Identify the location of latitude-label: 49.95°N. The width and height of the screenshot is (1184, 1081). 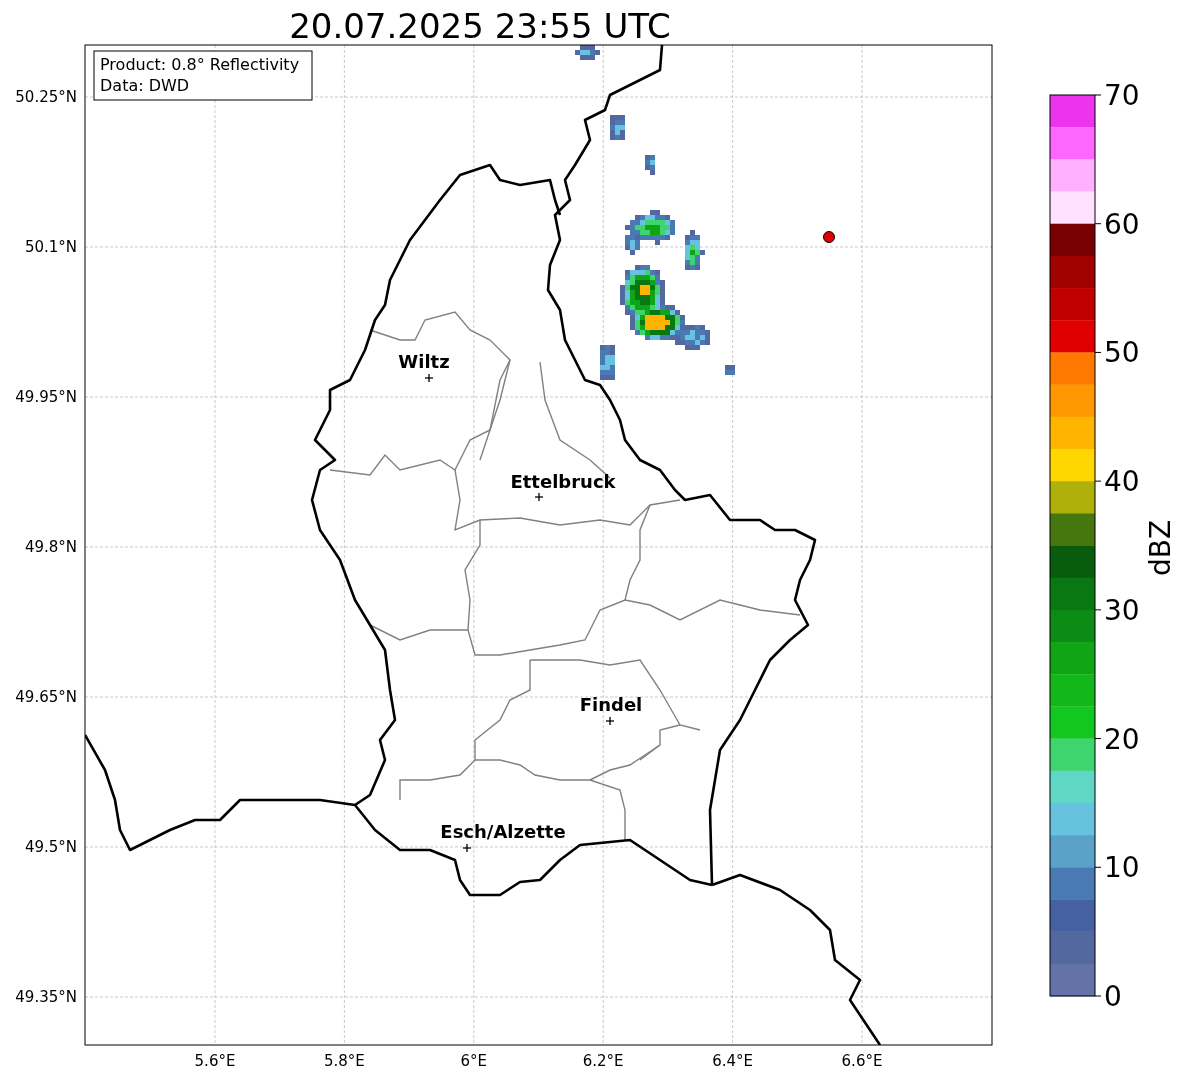
(46, 397).